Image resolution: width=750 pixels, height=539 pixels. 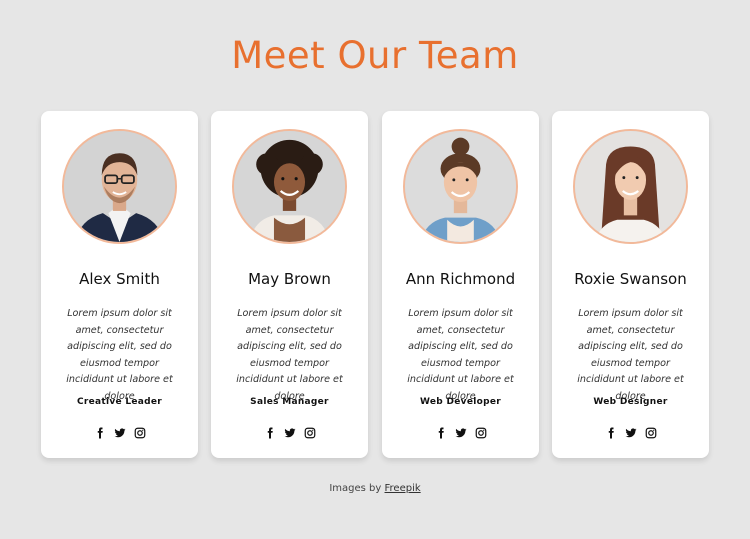 What do you see at coordinates (403, 488) in the screenshot?
I see `freepik-link: Freepik` at bounding box center [403, 488].